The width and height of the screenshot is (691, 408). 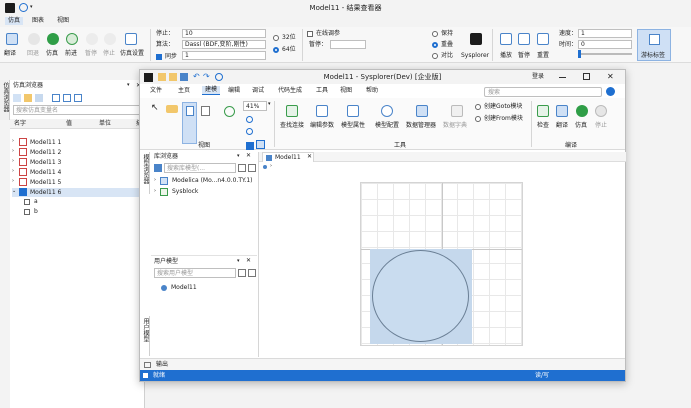 I want to click on stop2-label: 停止, so click(x=601, y=126).